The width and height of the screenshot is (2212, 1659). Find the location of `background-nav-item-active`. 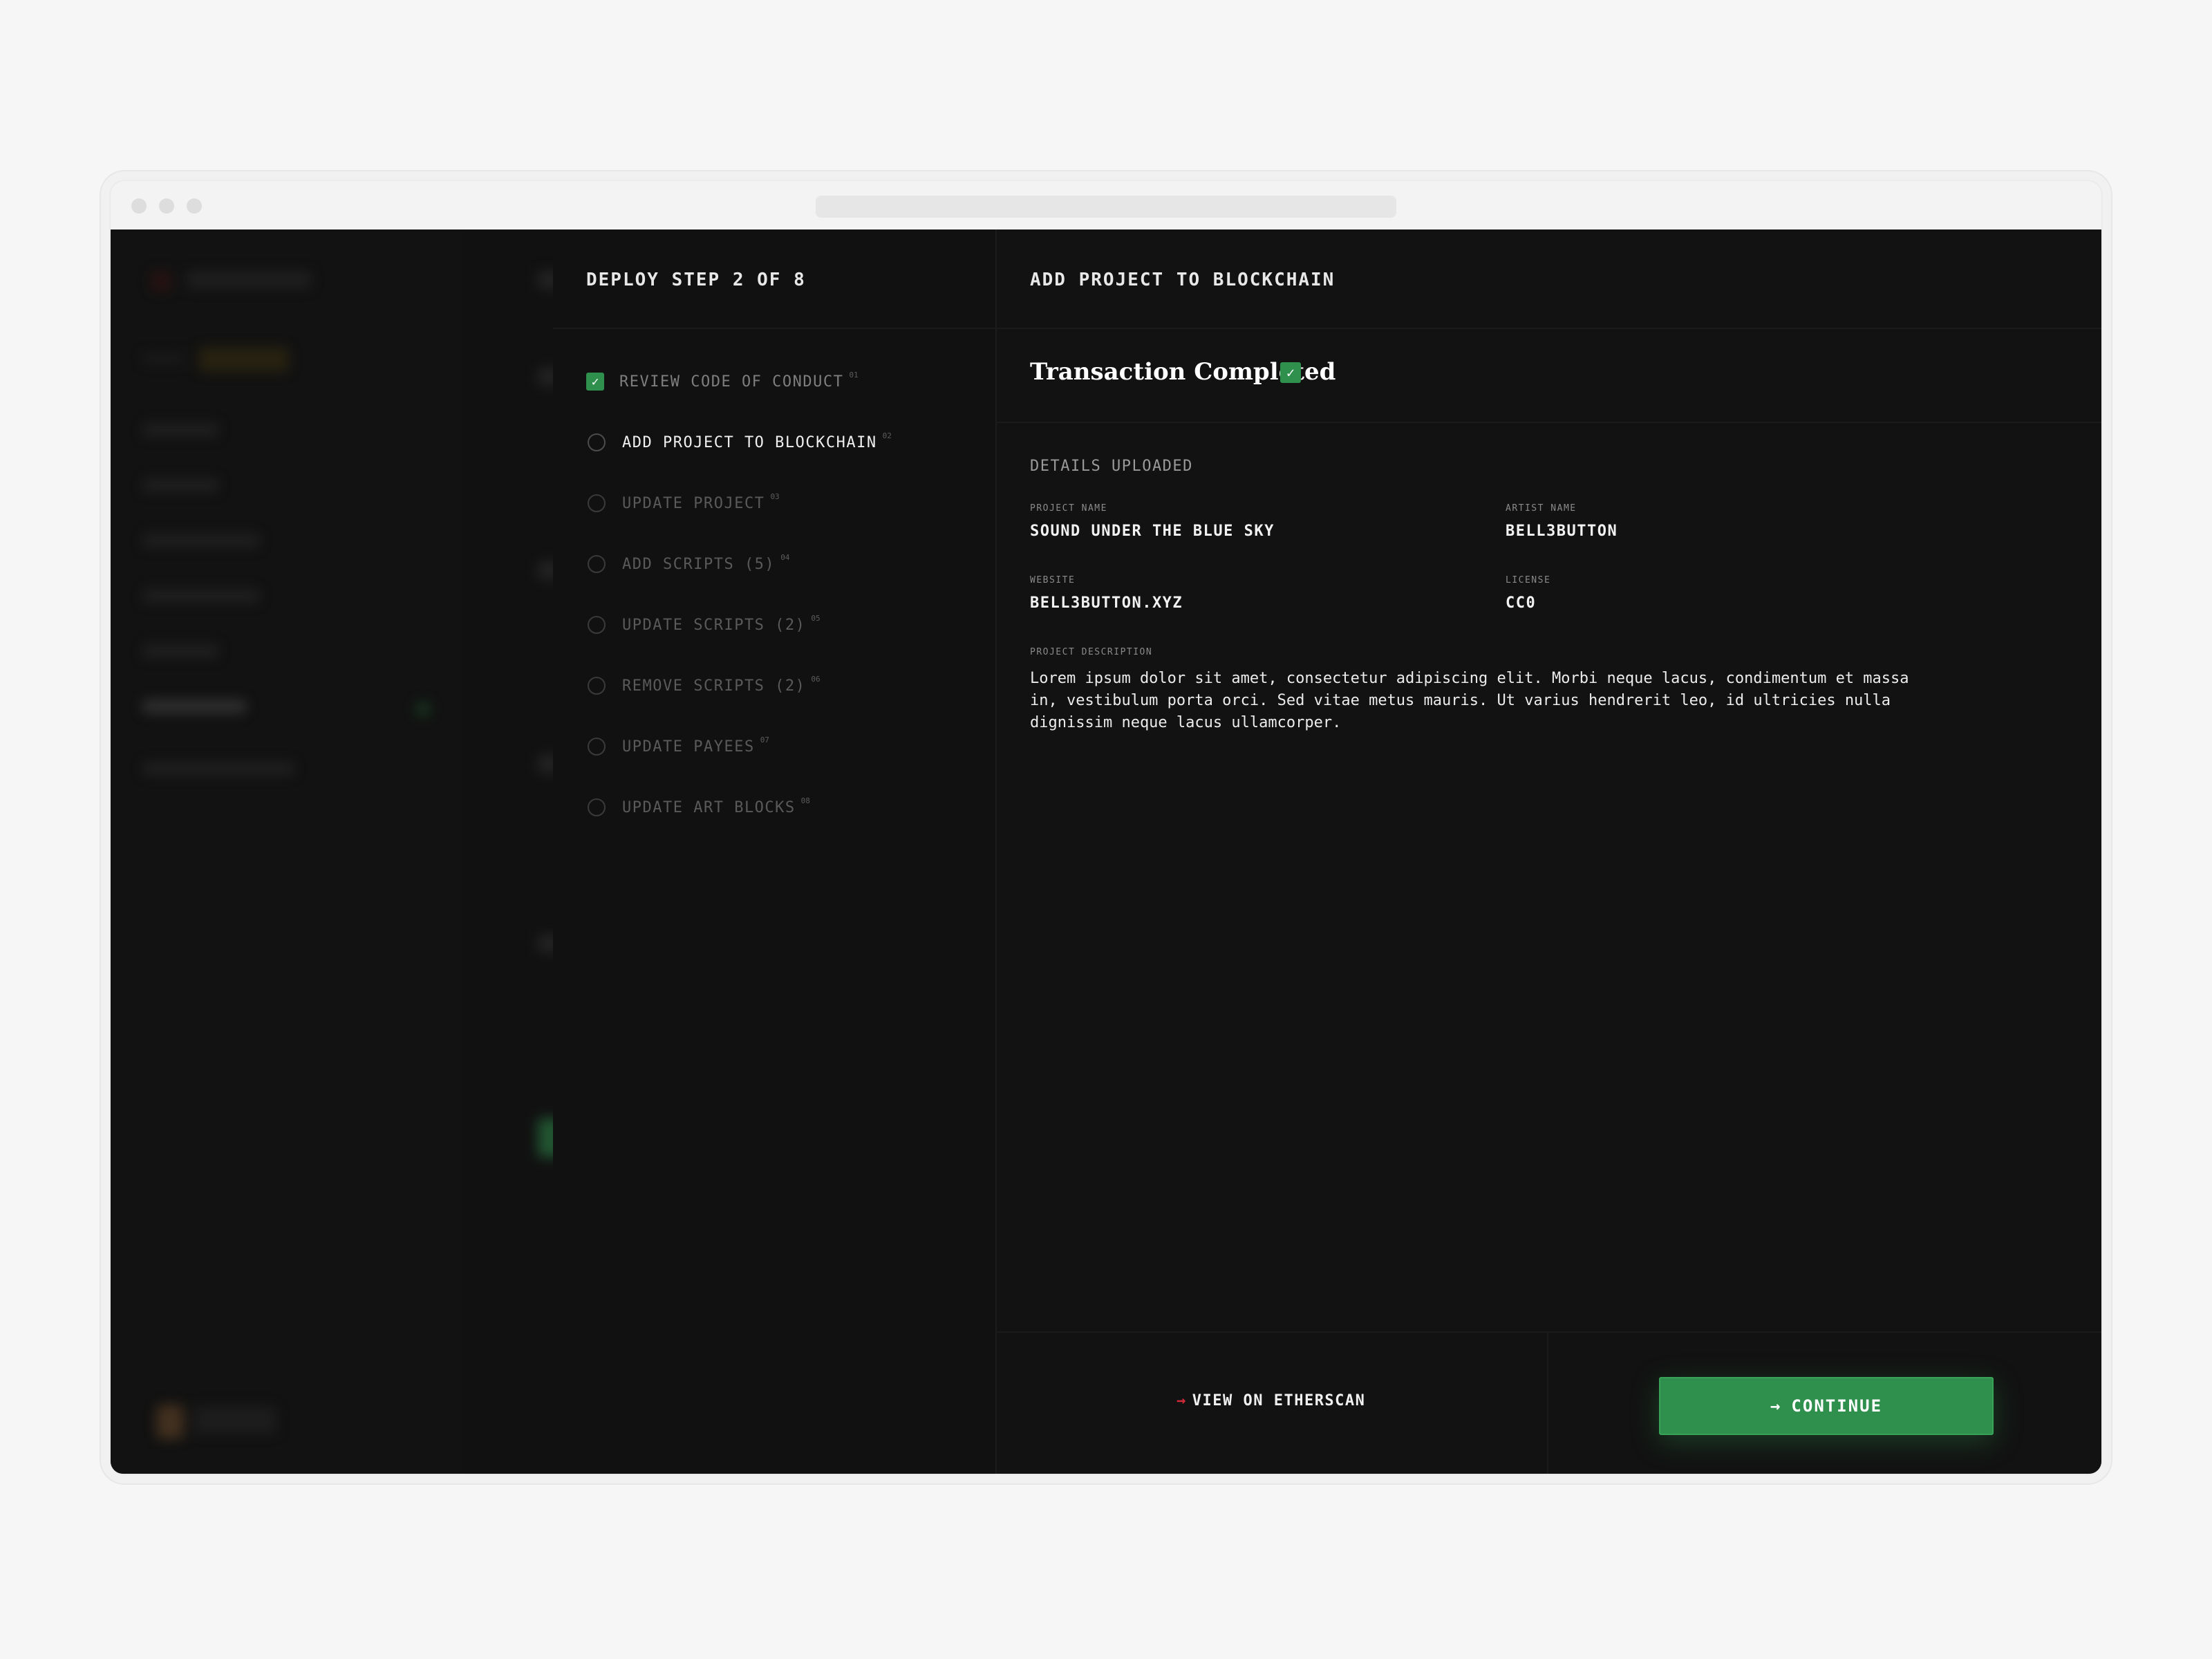

background-nav-item-active is located at coordinates (194, 706).